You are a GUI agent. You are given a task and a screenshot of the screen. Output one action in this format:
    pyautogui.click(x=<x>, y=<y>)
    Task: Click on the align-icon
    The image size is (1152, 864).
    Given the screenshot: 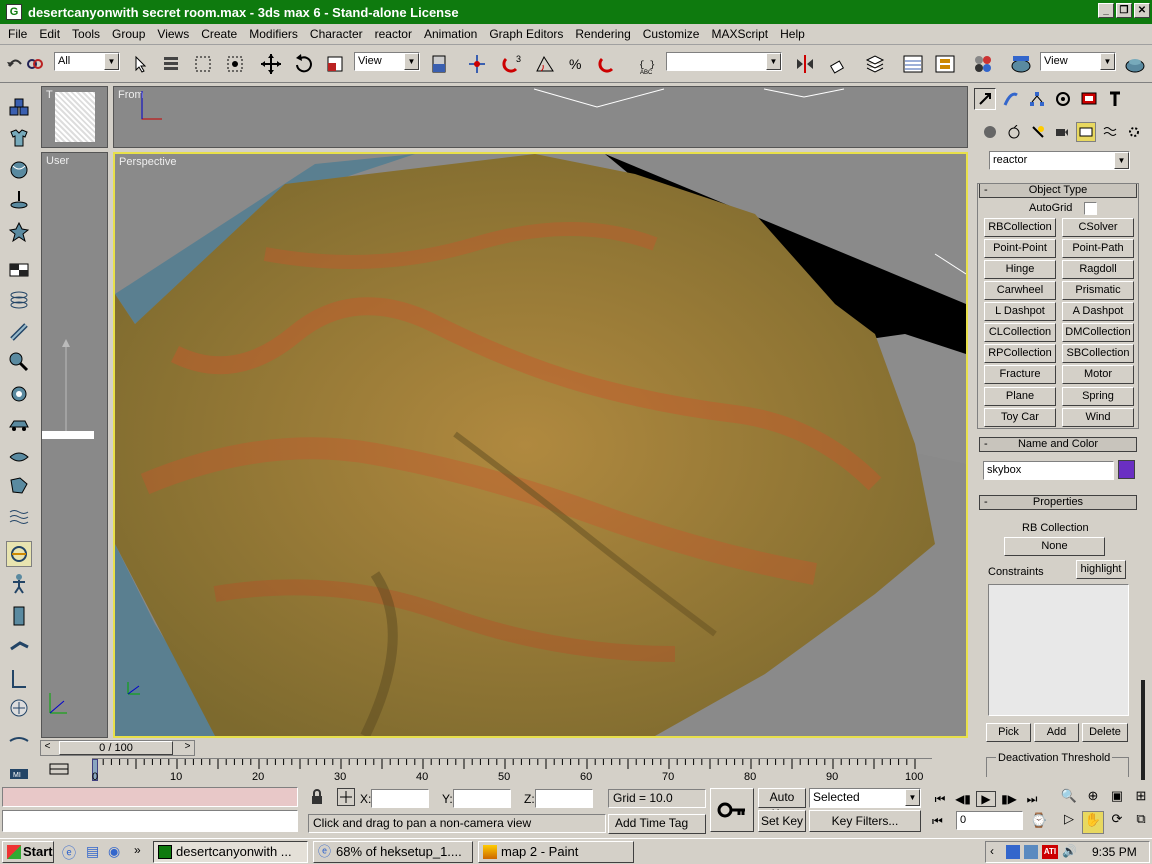 What is the action you would take?
    pyautogui.click(x=839, y=64)
    